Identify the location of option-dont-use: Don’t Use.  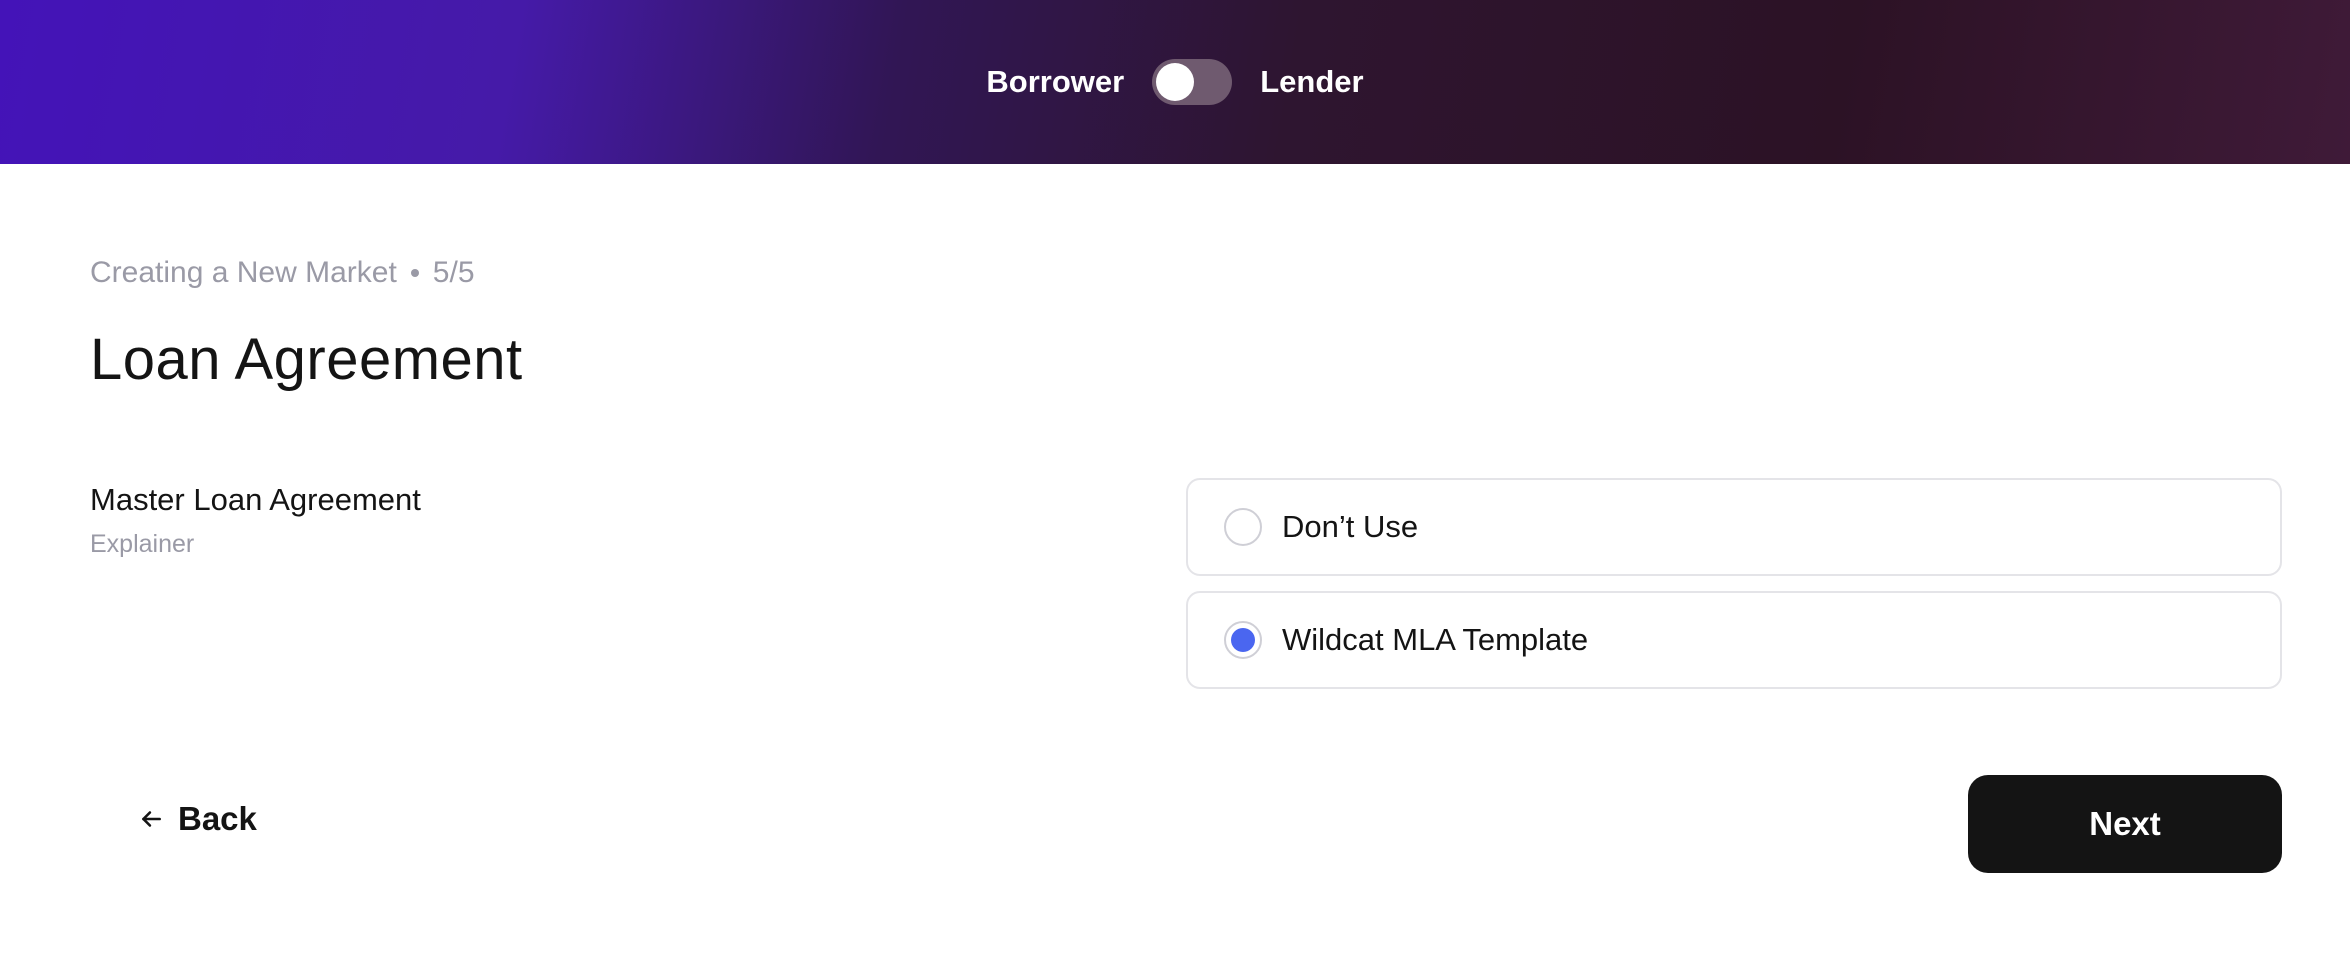
(1734, 527).